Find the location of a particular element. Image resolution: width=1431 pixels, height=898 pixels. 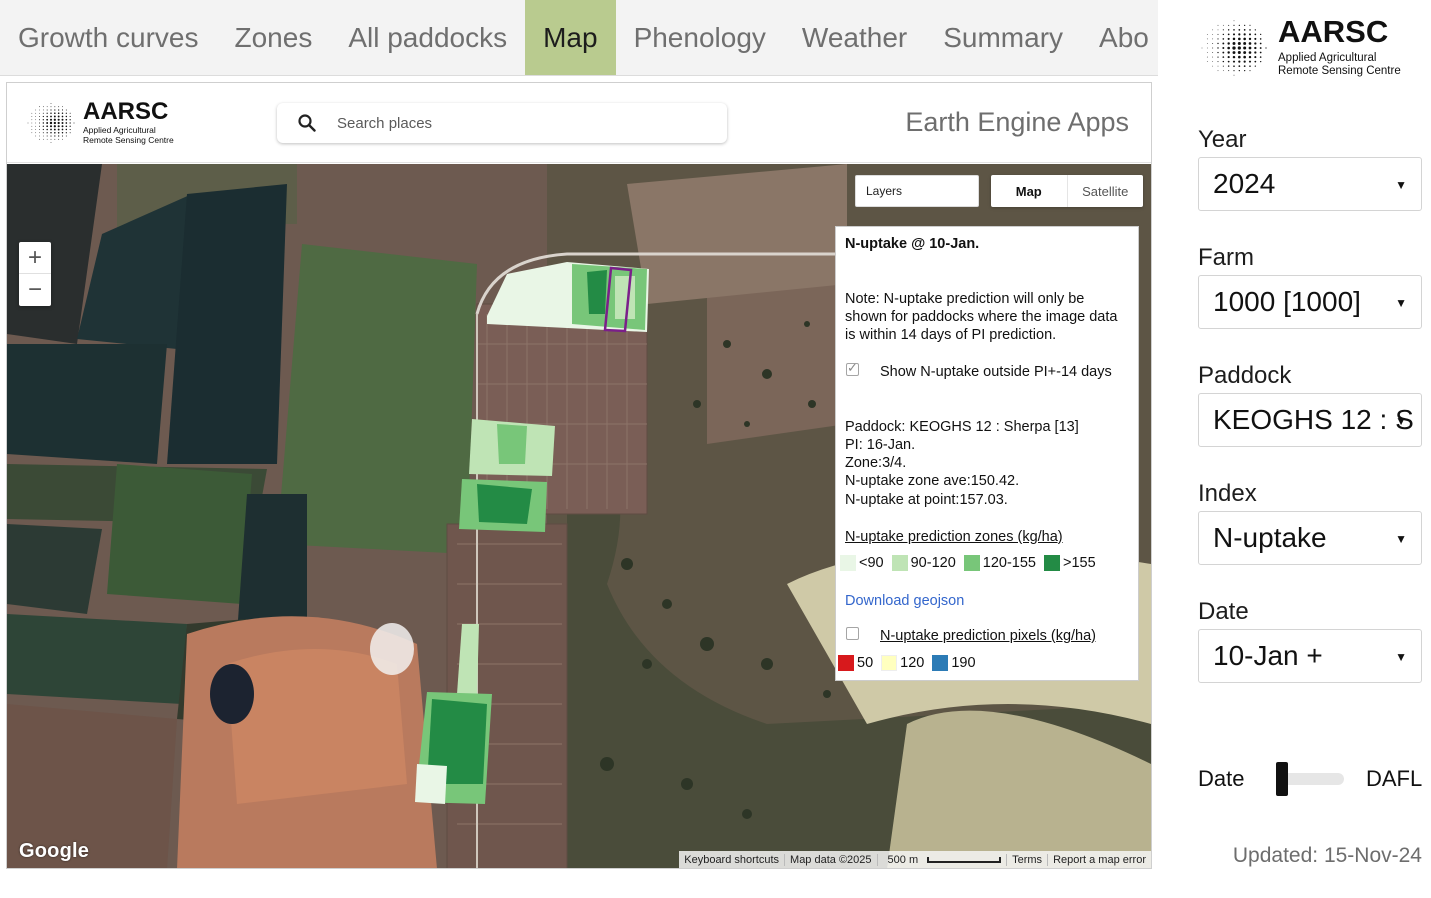

year-select: 2024 ▼ is located at coordinates (1310, 184).